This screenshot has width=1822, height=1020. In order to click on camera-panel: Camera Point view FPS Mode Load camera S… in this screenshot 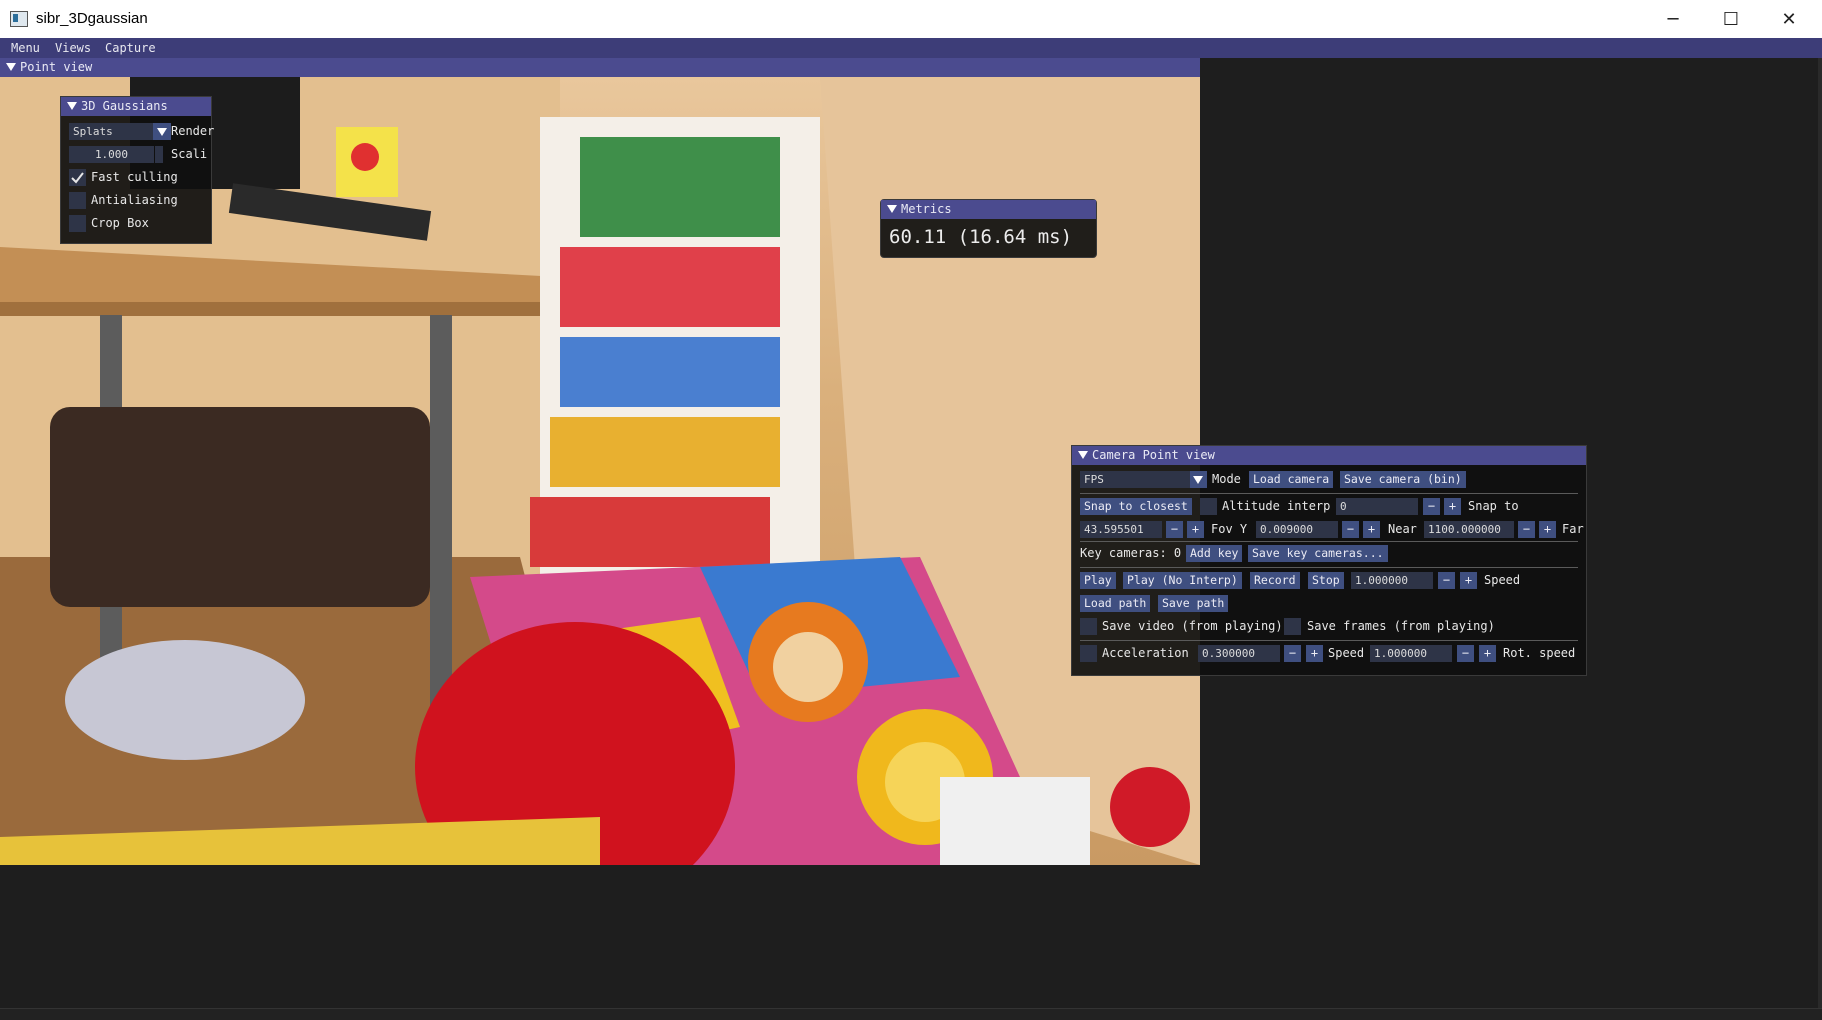, I will do `click(1329, 560)`.